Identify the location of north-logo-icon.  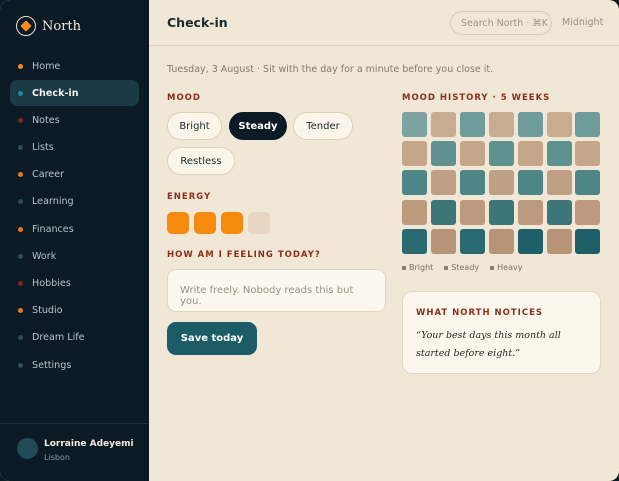
(26, 26).